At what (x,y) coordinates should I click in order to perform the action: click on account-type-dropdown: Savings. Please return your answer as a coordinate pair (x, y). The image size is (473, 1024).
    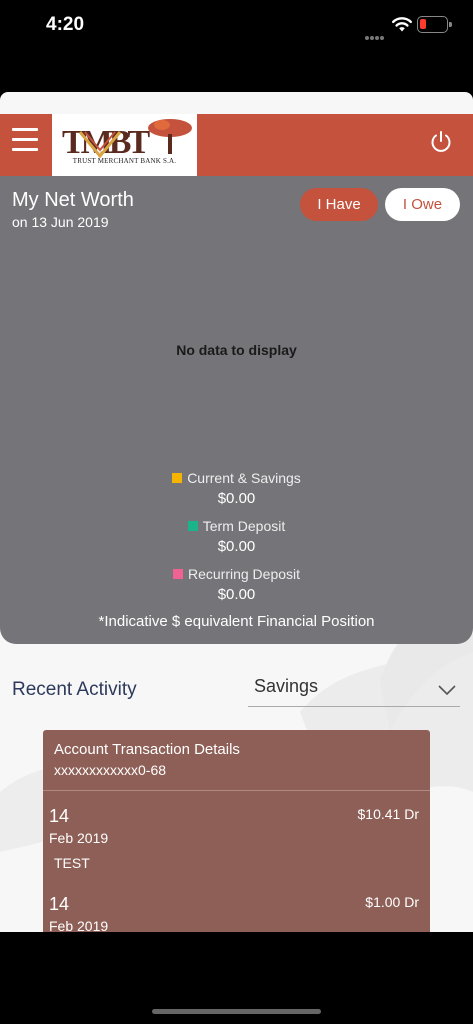
    Looking at the image, I should click on (354, 690).